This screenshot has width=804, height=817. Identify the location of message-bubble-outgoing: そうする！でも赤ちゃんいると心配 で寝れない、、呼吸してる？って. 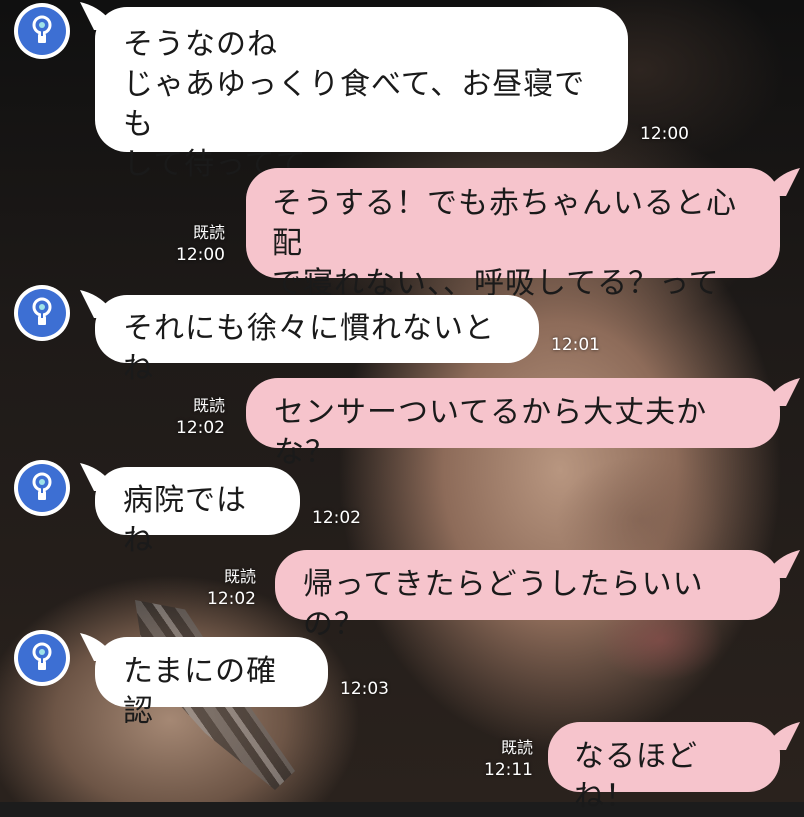
(513, 234).